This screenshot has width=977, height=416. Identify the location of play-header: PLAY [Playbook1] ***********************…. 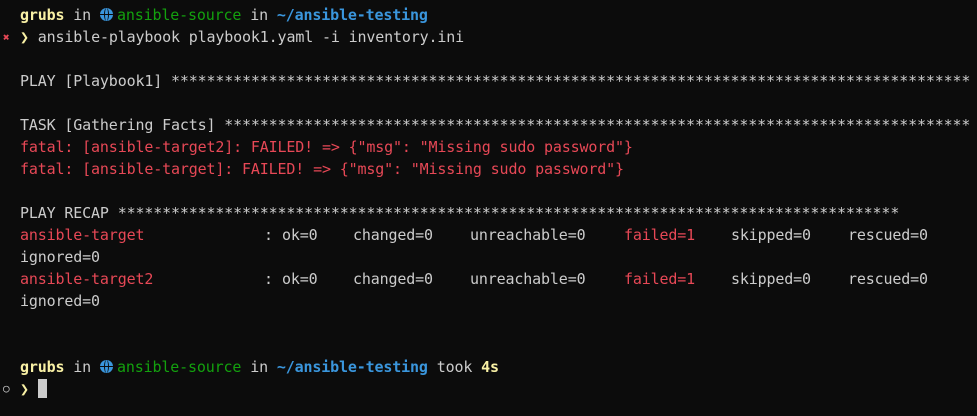
(495, 81).